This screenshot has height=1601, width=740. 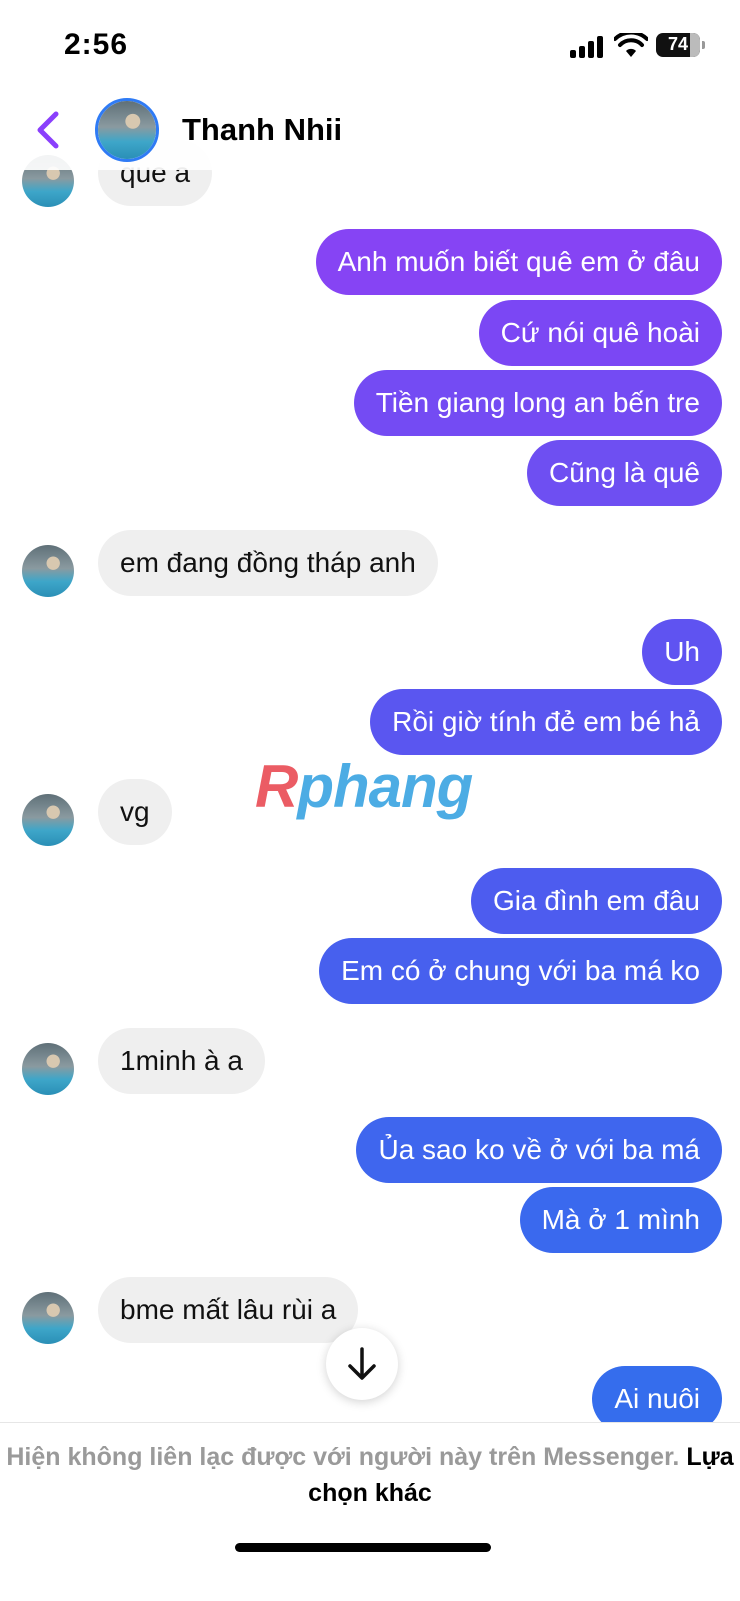 What do you see at coordinates (596, 901) in the screenshot?
I see `outgoing-message: Gia đình em đâu` at bounding box center [596, 901].